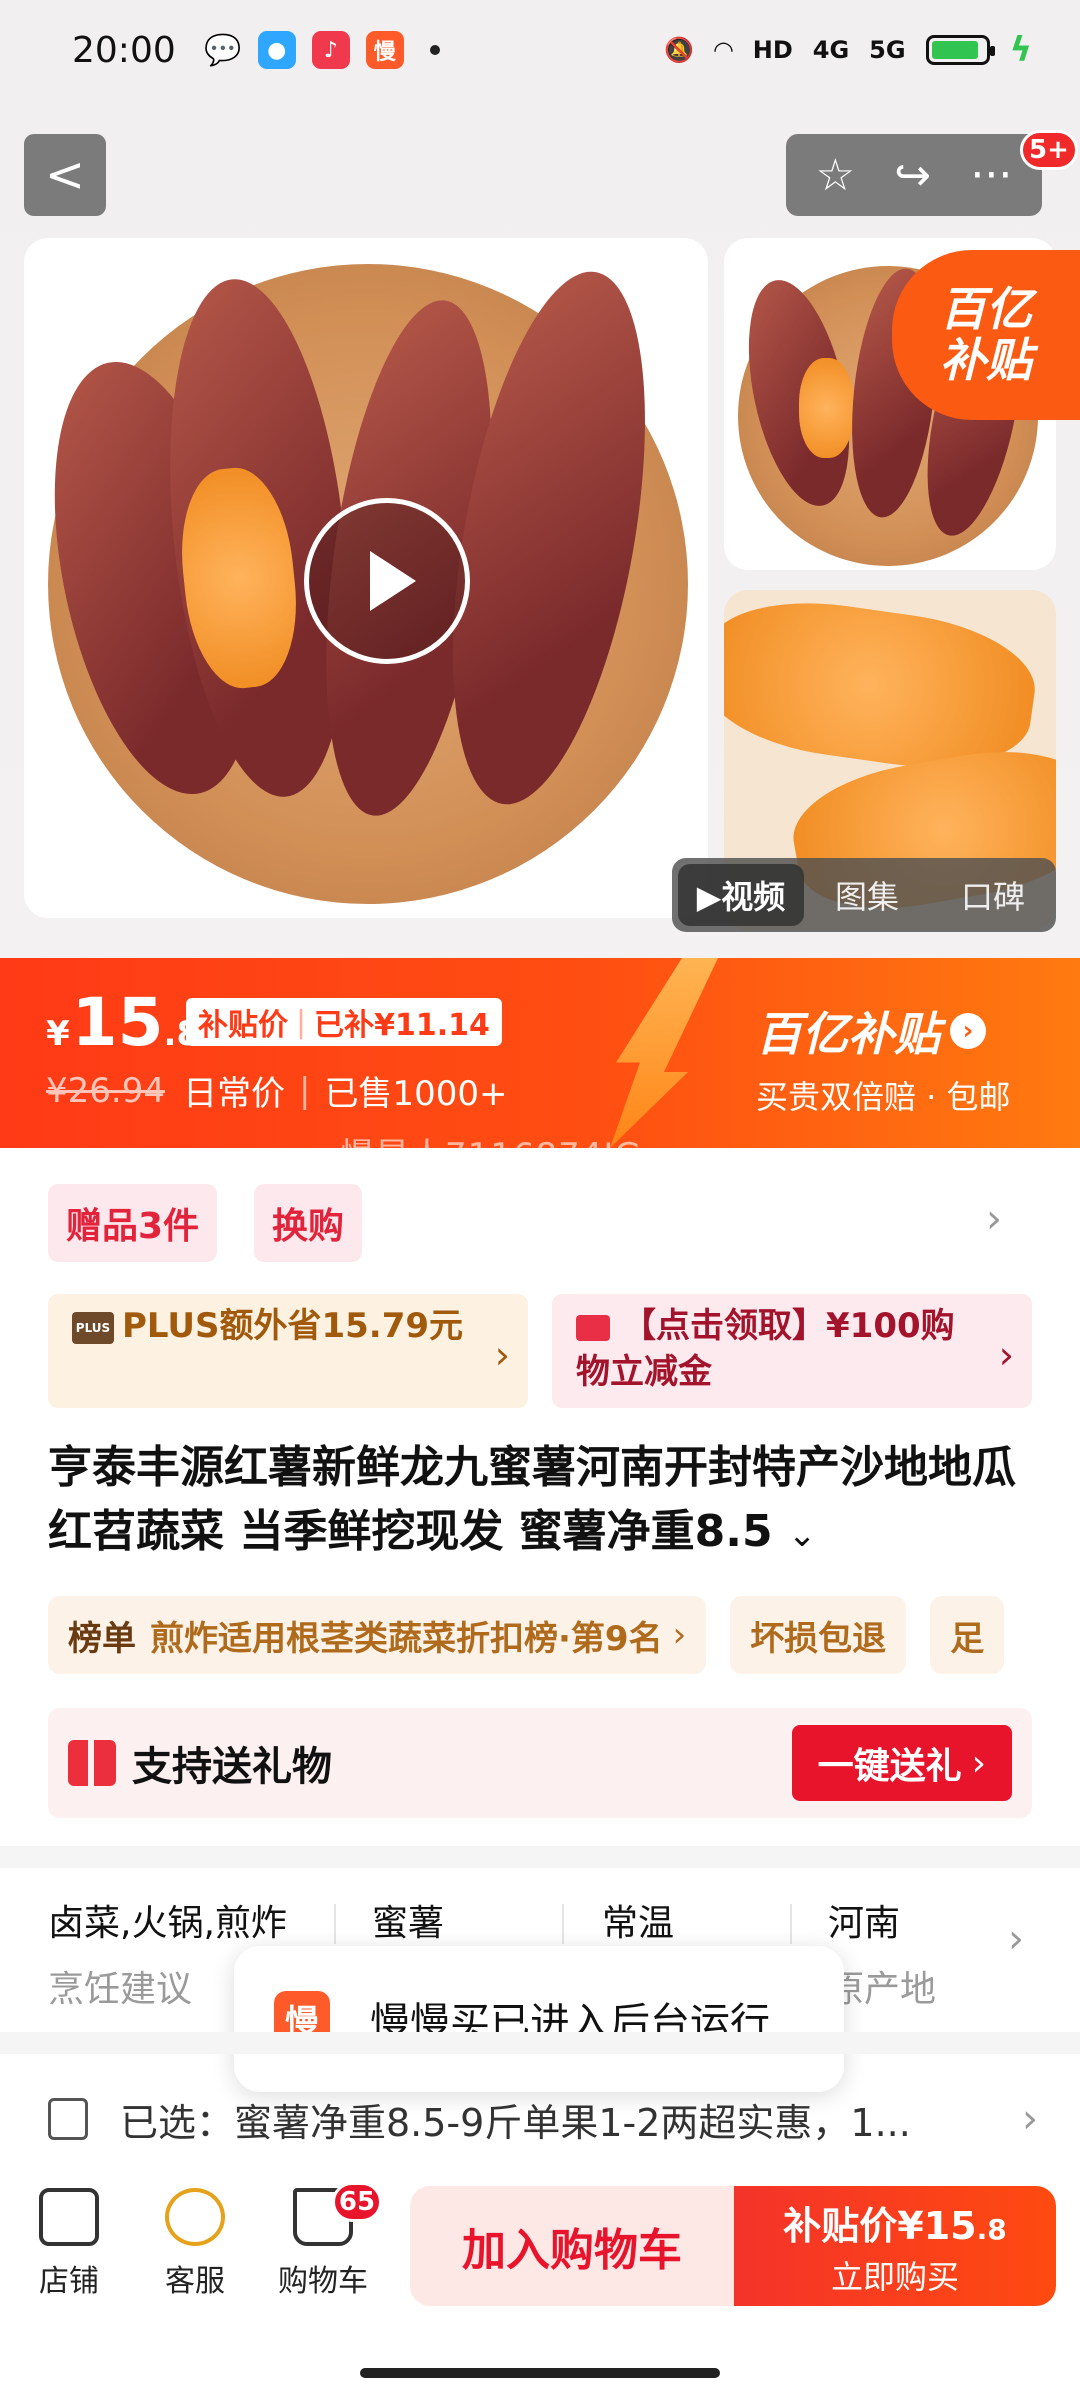  What do you see at coordinates (540, 50) in the screenshot?
I see `status-bar: 20:00 💬 ● ♪ 慢 🔕 ◠ HD 4G 5G ϟ` at bounding box center [540, 50].